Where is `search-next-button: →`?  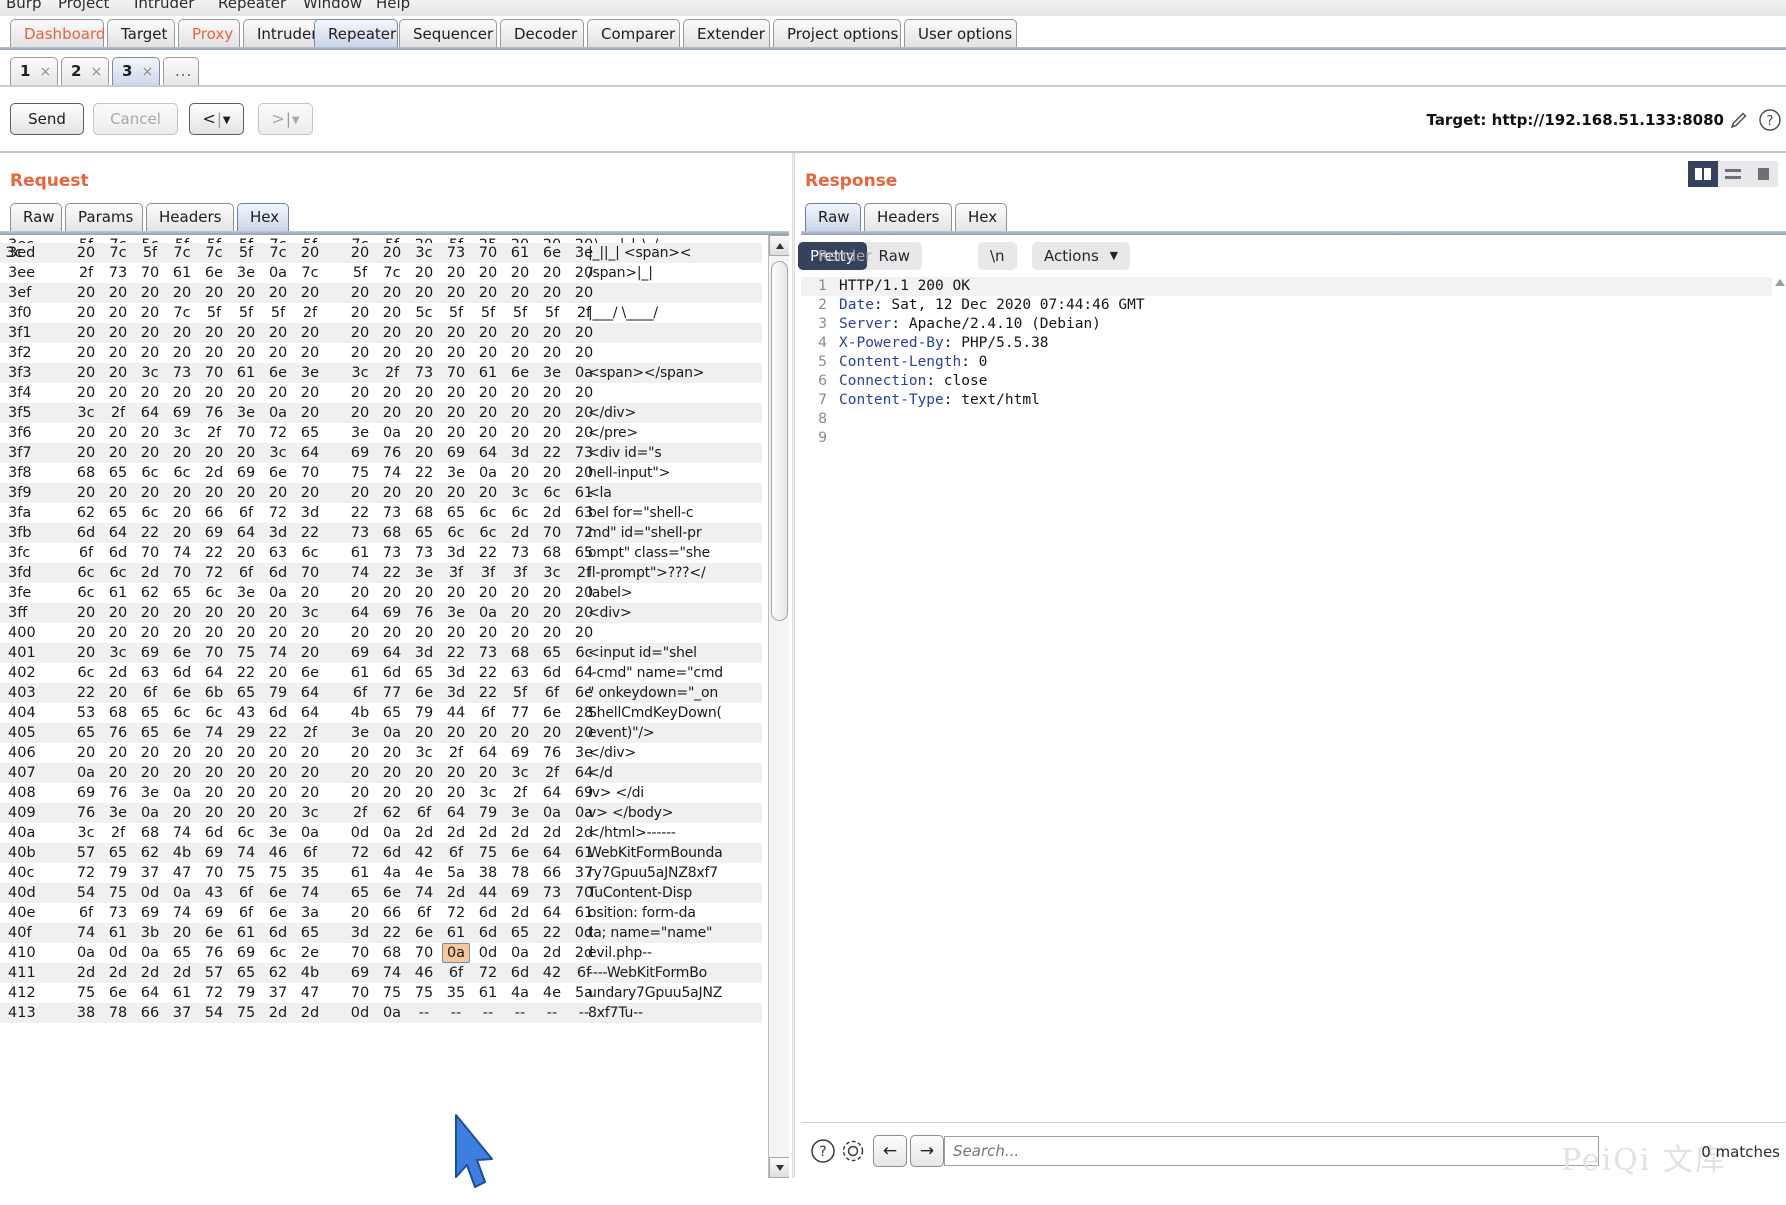 search-next-button: → is located at coordinates (927, 1151).